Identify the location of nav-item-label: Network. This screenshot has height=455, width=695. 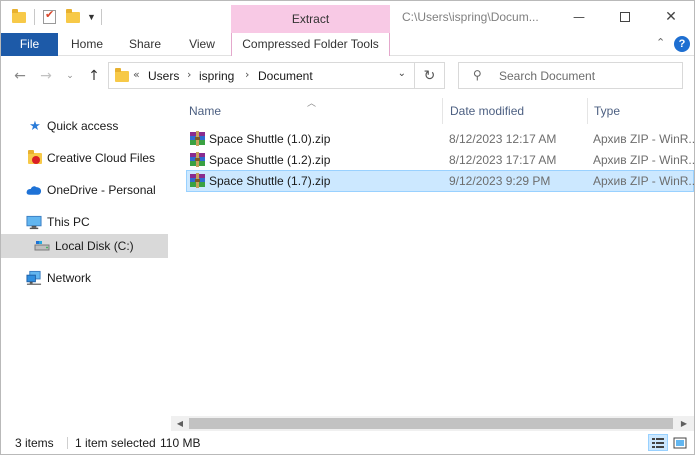
(69, 278).